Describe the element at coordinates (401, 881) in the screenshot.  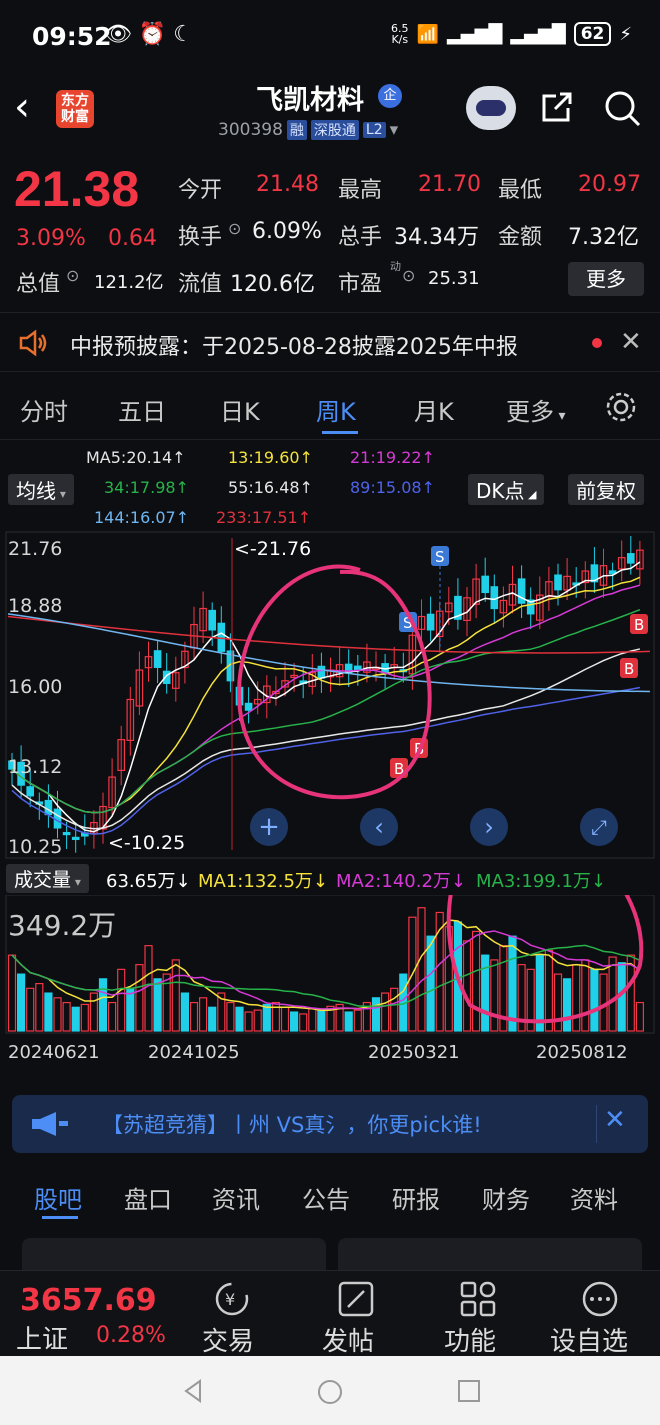
I see `volume-ma2: MA2:140.2万↓` at that location.